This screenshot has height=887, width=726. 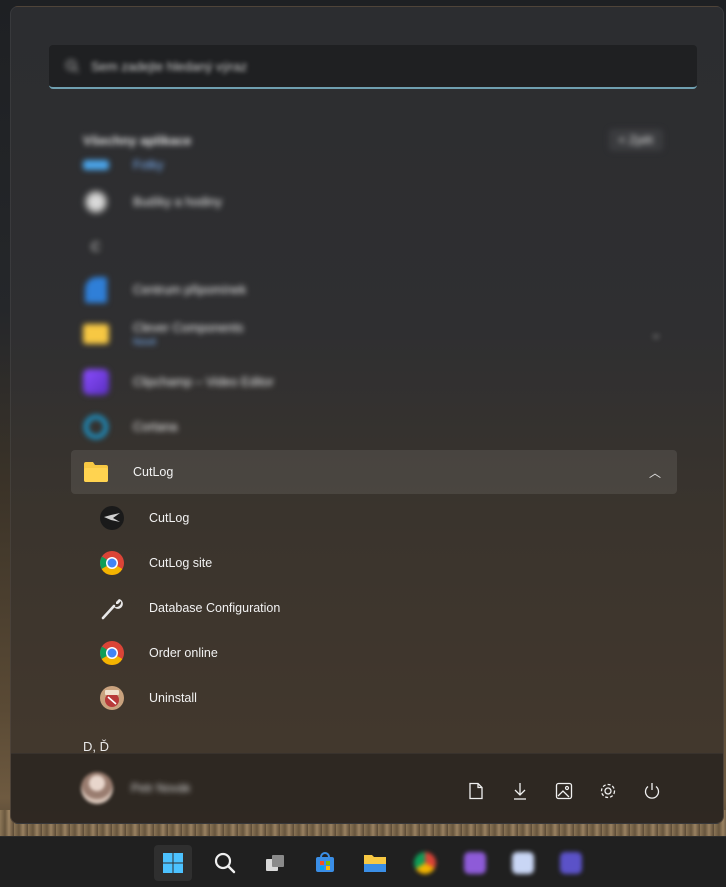 I want to click on clock-icon, so click(x=96, y=202).